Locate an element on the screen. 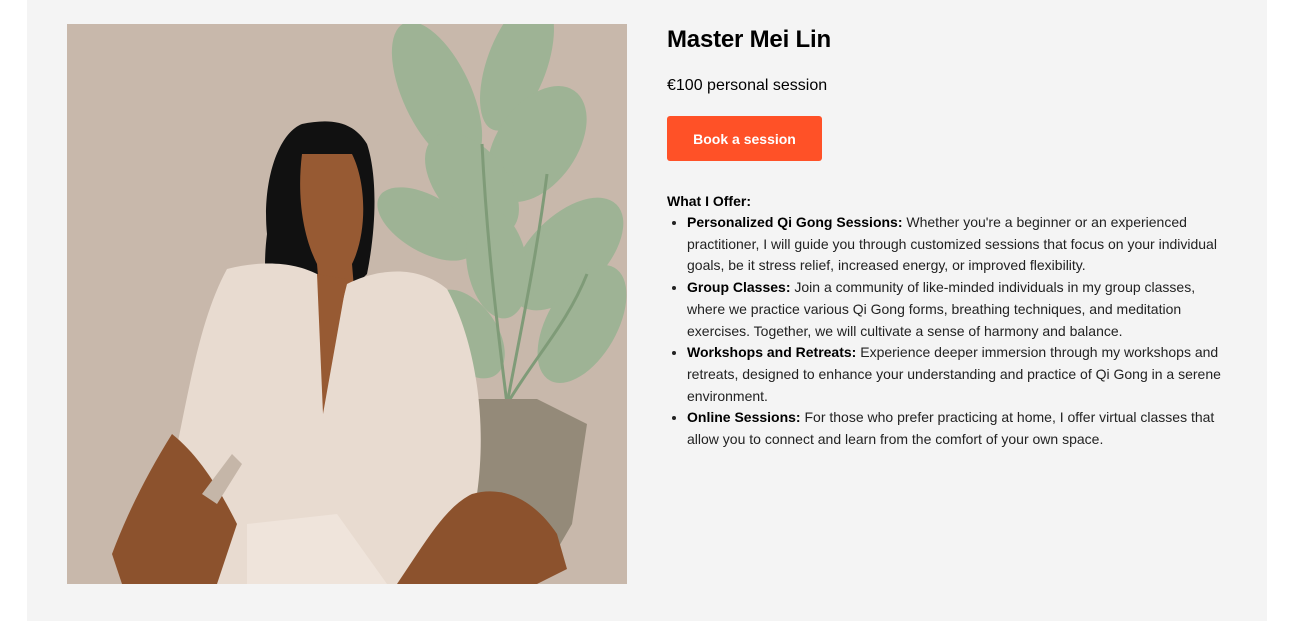  book-session-button: Book a session is located at coordinates (744, 138).